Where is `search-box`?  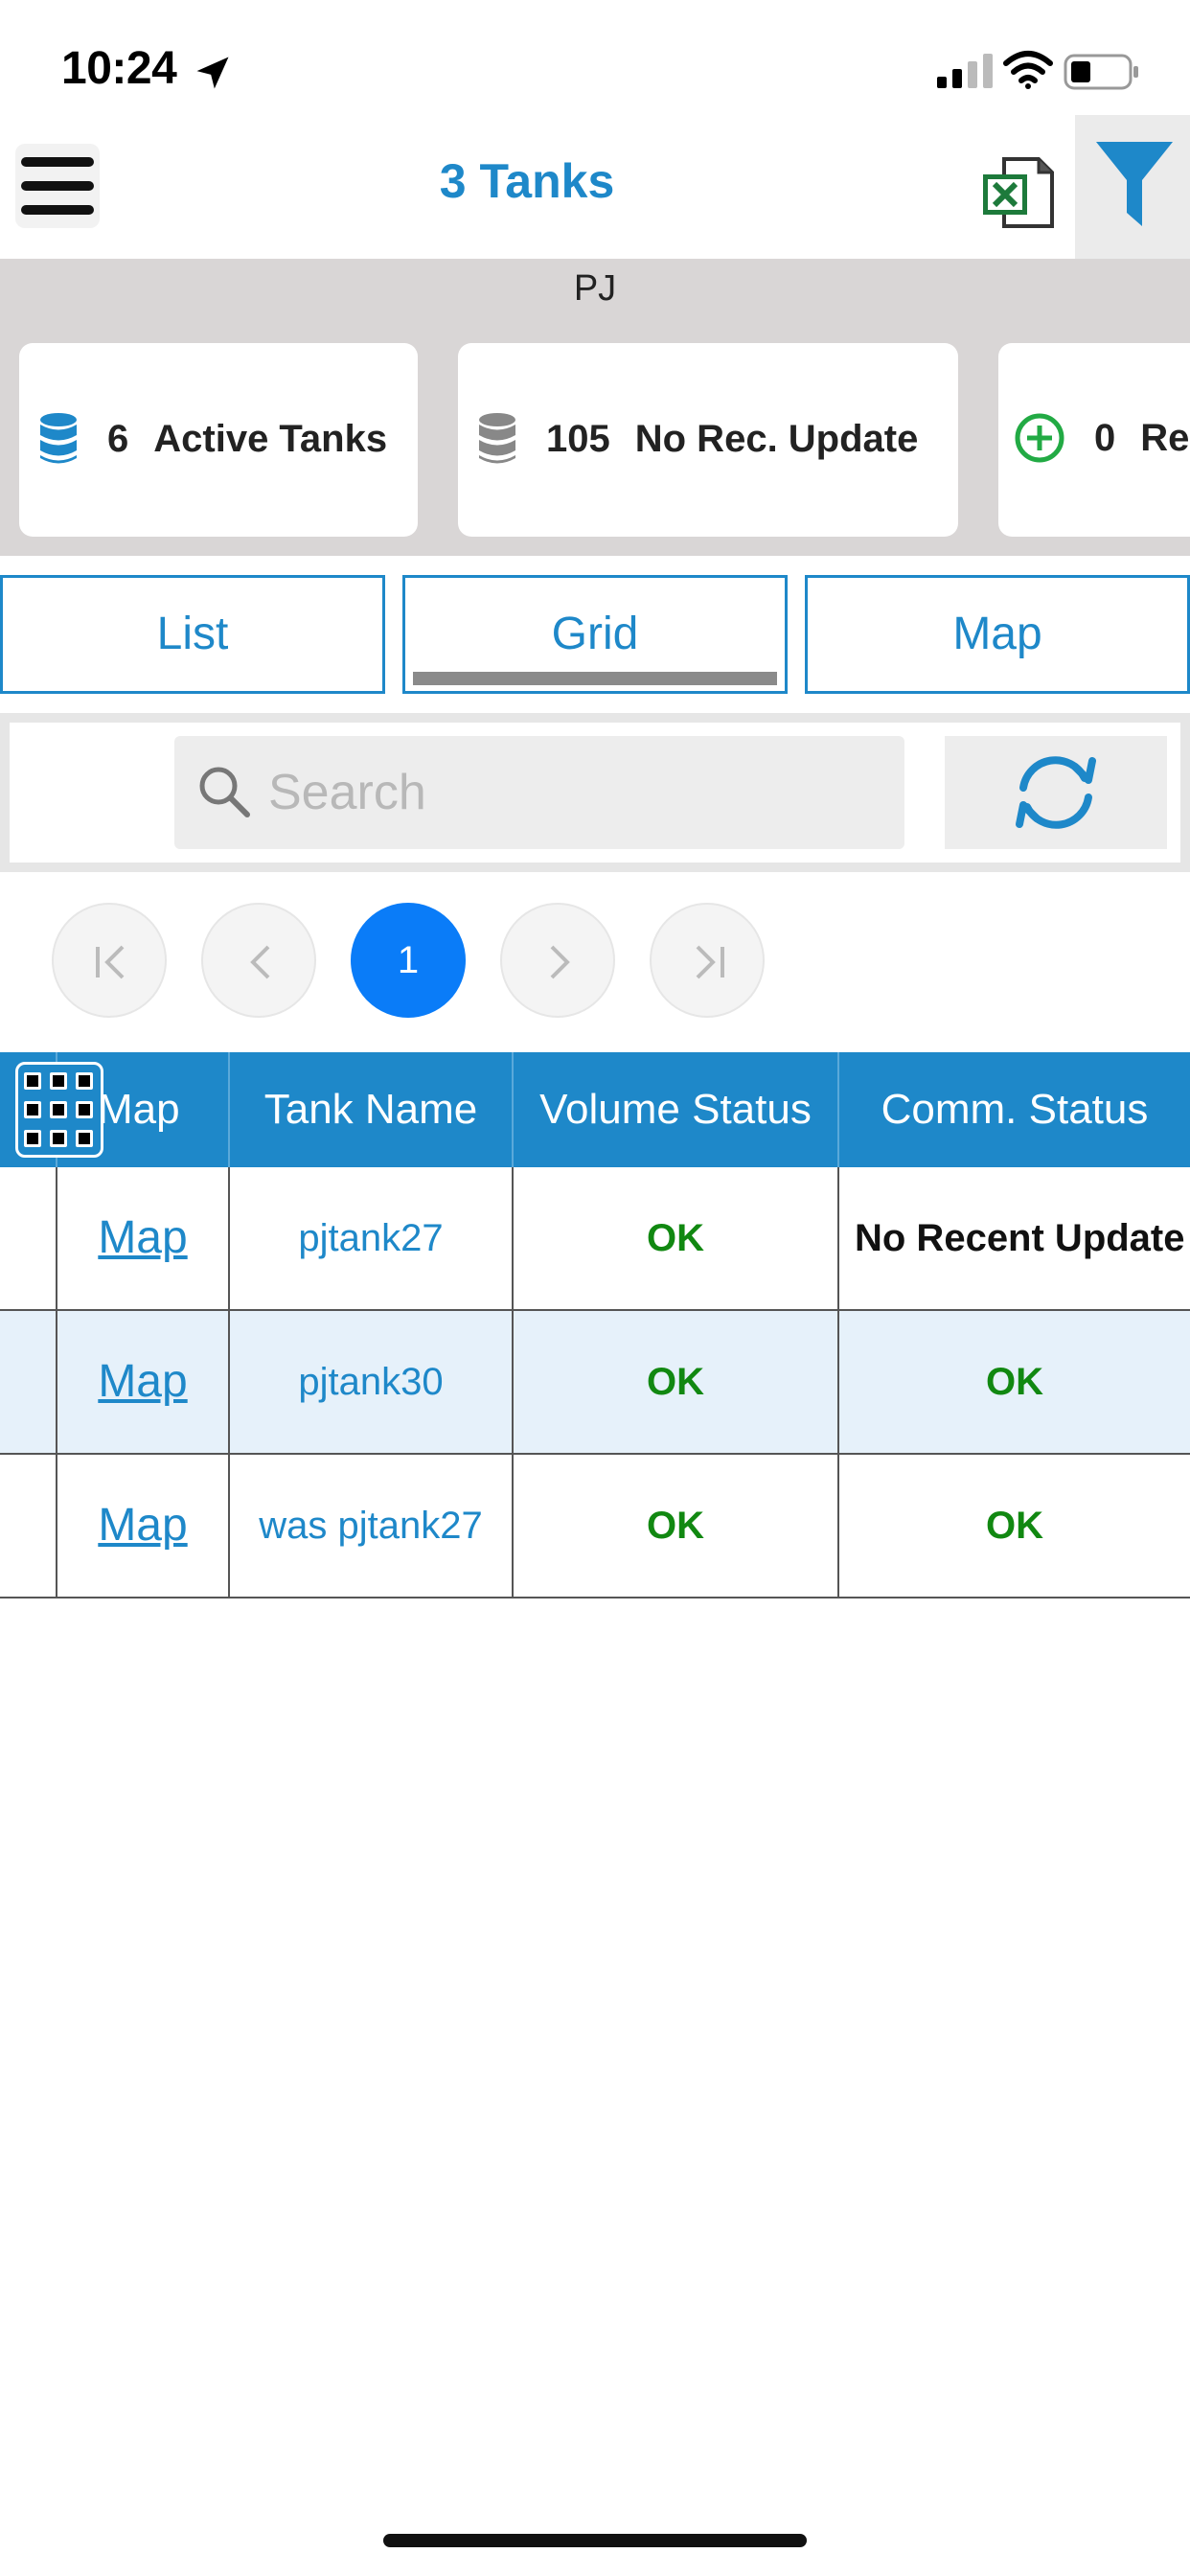
search-box is located at coordinates (539, 792).